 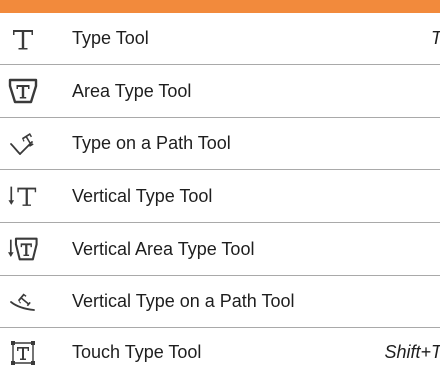 I want to click on menu-item-label: Touch Type Tool, so click(x=137, y=352).